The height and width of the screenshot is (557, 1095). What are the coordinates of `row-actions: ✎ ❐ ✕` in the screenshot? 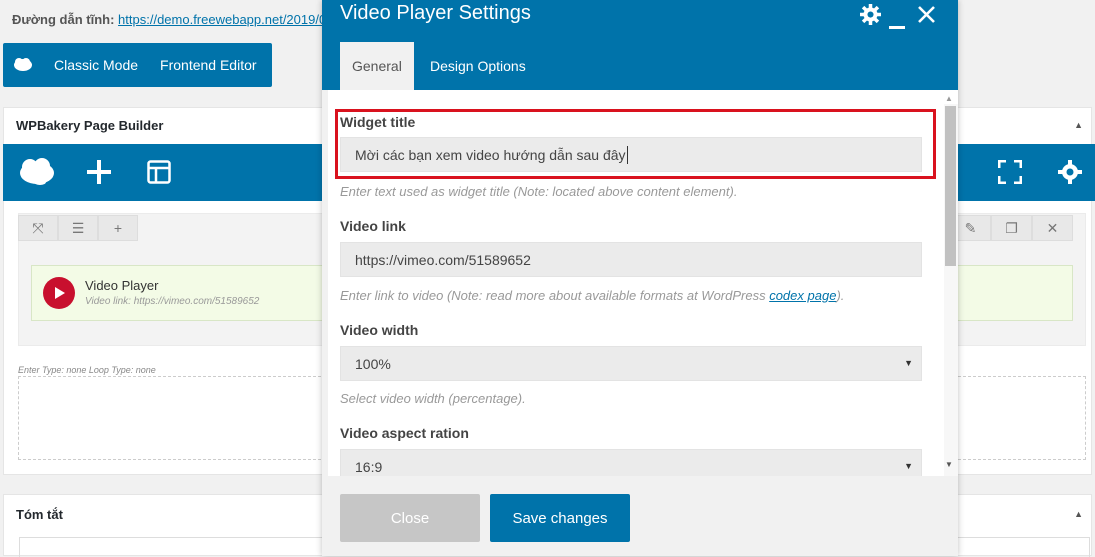 It's located at (1011, 228).